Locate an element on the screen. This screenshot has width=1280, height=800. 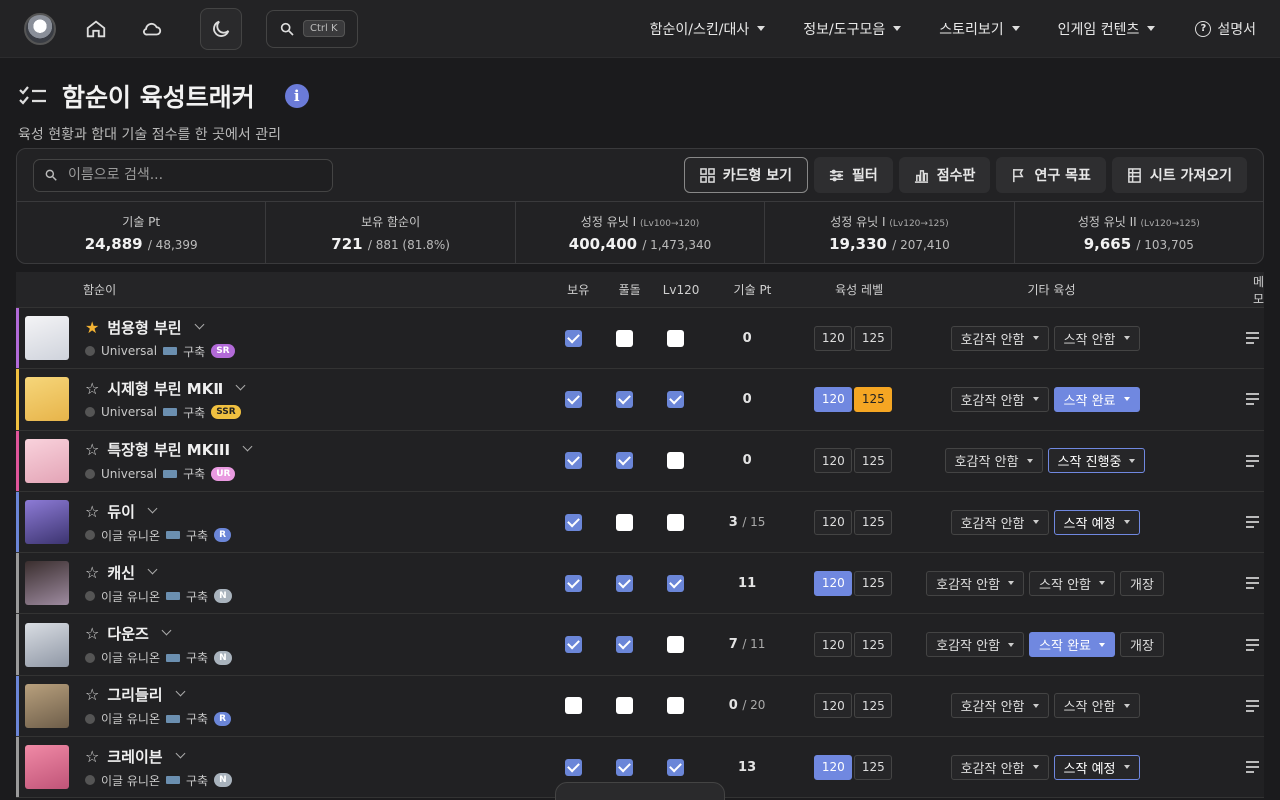
research-goal-button: 연구 목표 is located at coordinates (1051, 175).